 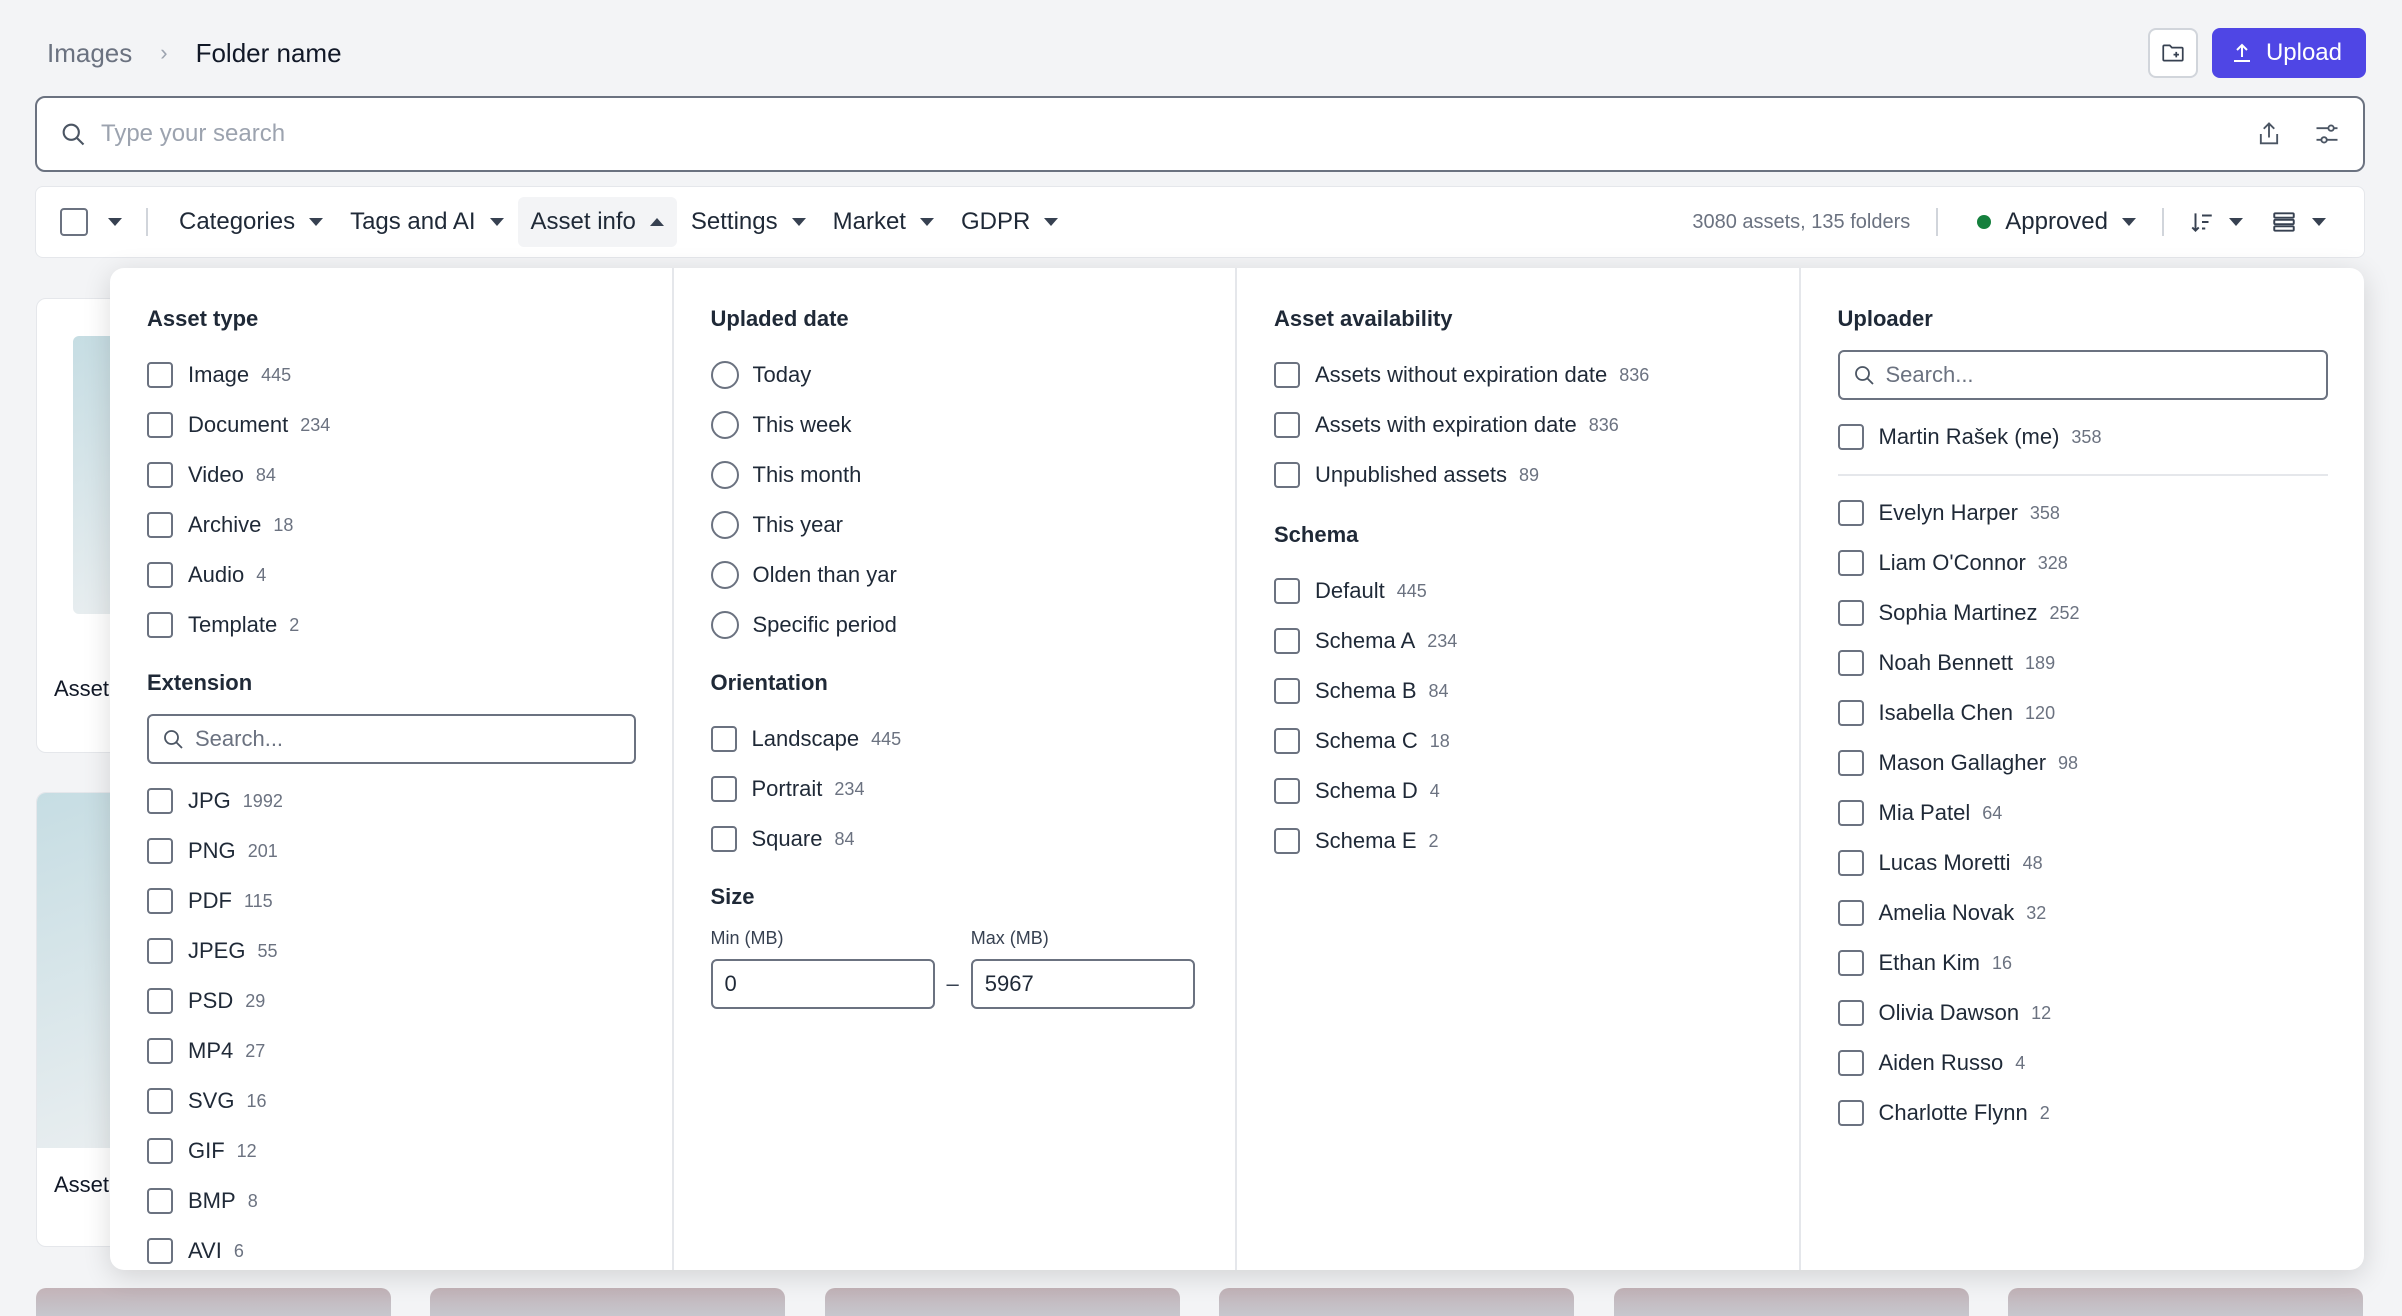 What do you see at coordinates (391, 1248) in the screenshot?
I see `extension-option: AVI 6` at bounding box center [391, 1248].